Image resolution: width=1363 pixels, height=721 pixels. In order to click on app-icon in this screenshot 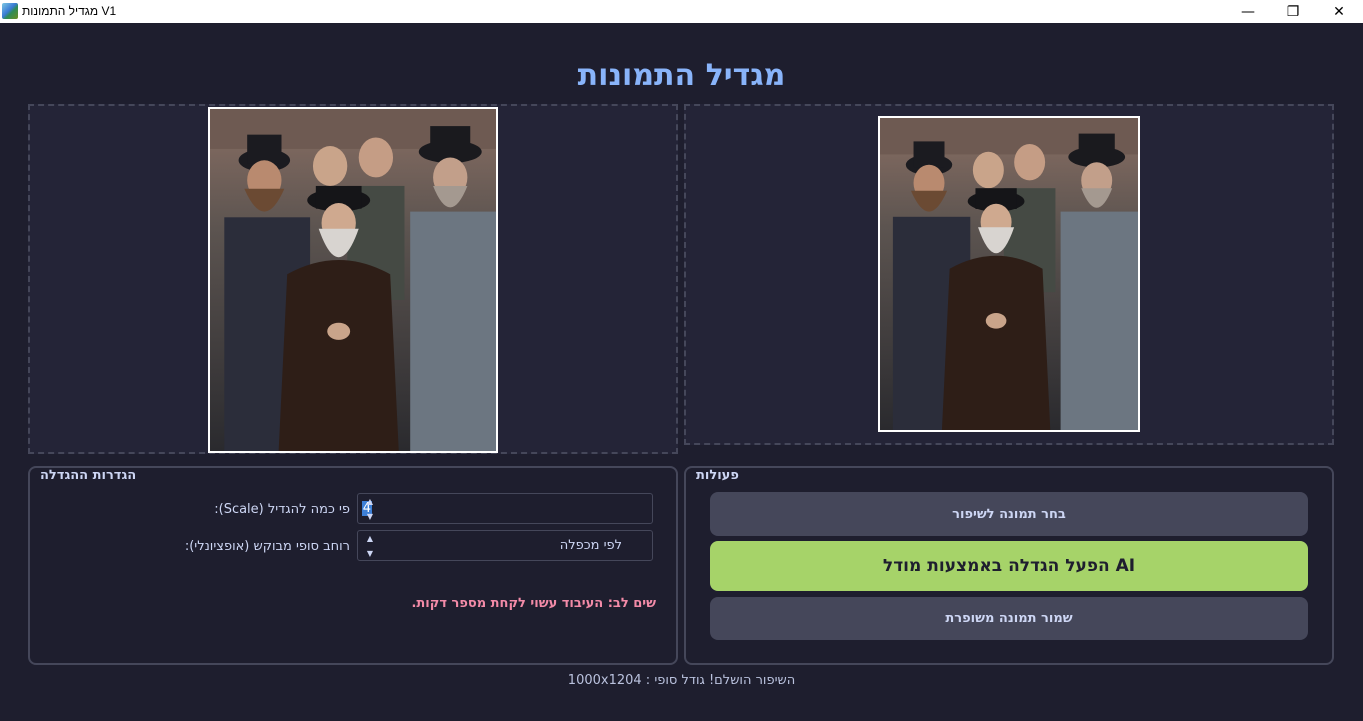, I will do `click(10, 11)`.